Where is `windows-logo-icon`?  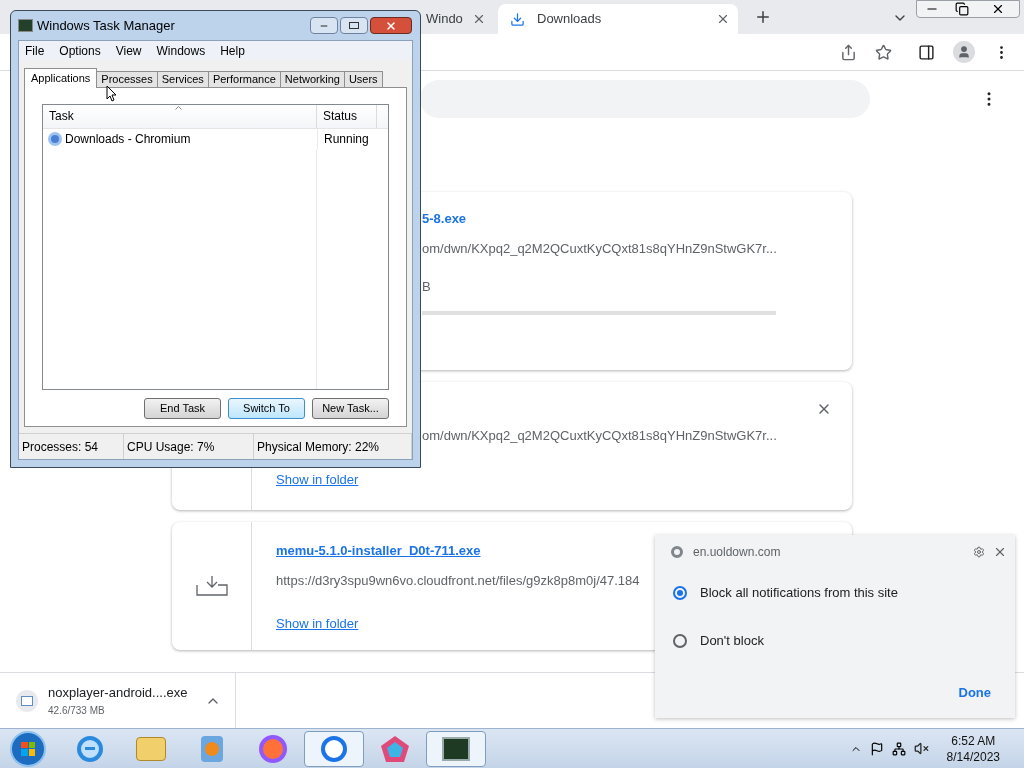
windows-logo-icon is located at coordinates (28, 748).